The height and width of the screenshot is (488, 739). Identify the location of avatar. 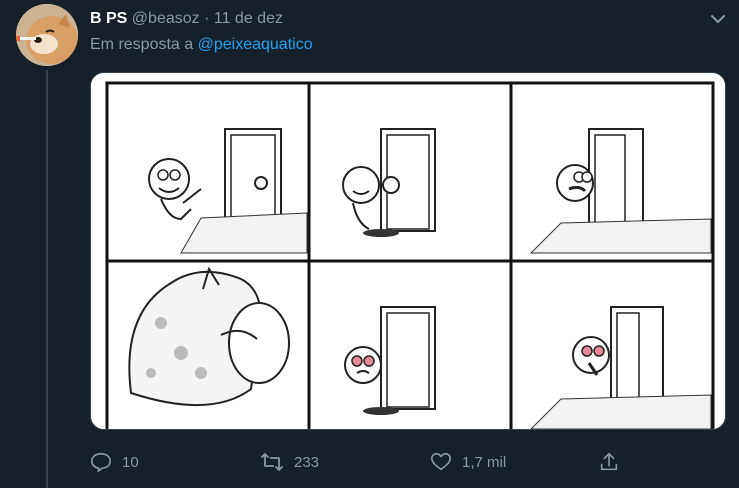
(47, 35).